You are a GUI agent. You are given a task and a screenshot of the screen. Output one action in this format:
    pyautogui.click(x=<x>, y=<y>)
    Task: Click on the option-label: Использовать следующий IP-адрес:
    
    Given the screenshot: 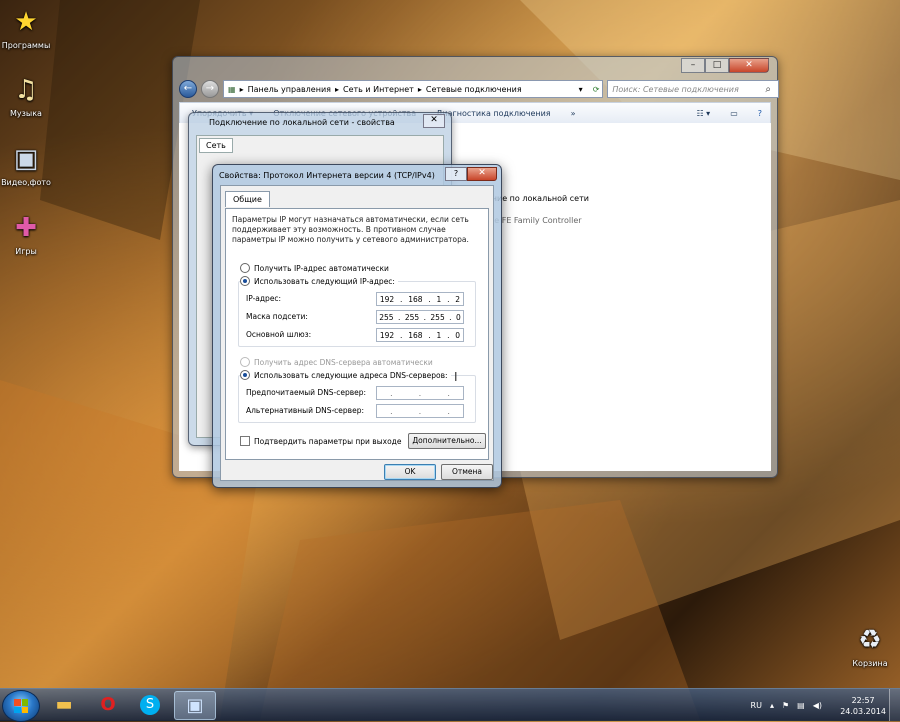 What is the action you would take?
    pyautogui.click(x=324, y=281)
    